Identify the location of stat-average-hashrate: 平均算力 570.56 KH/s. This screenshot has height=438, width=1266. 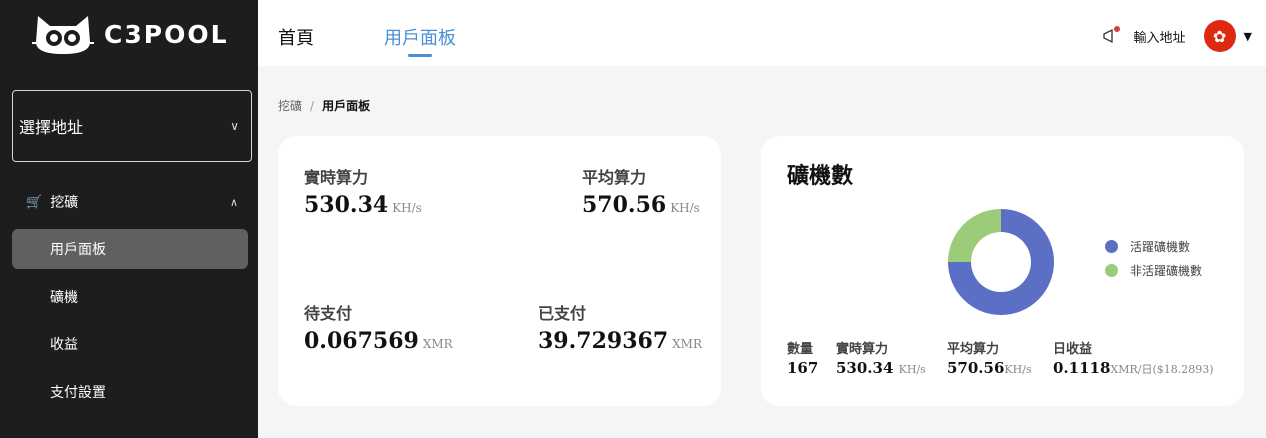
(641, 191).